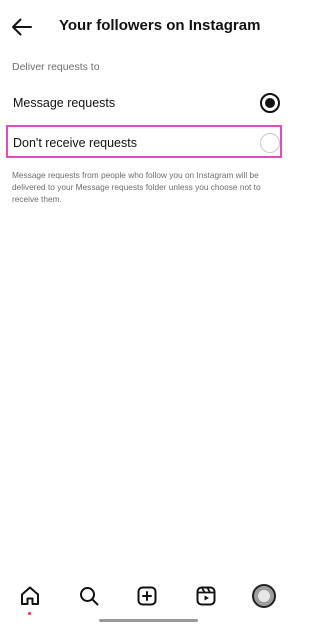 The width and height of the screenshot is (320, 628). I want to click on home-icon, so click(30, 595).